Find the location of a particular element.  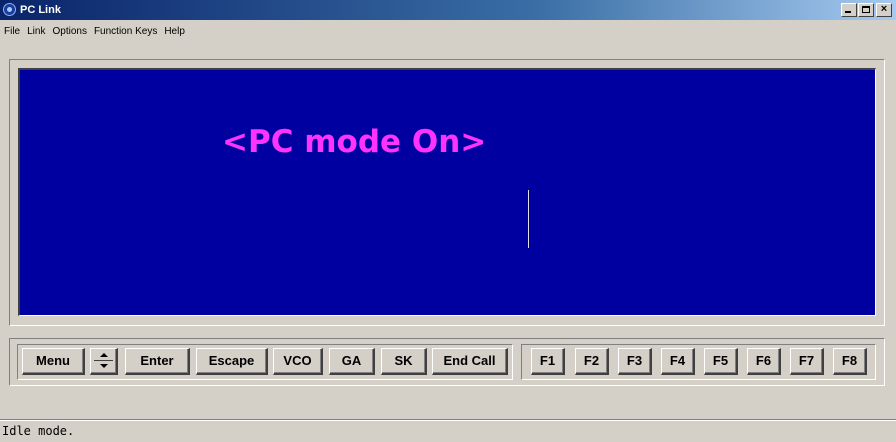

window-title: PC Link is located at coordinates (40, 10).